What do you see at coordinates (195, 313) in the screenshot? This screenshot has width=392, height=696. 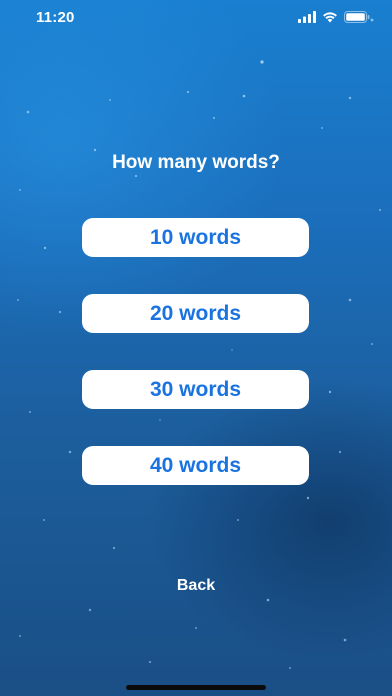 I see `twenty-words-button: 20 words` at bounding box center [195, 313].